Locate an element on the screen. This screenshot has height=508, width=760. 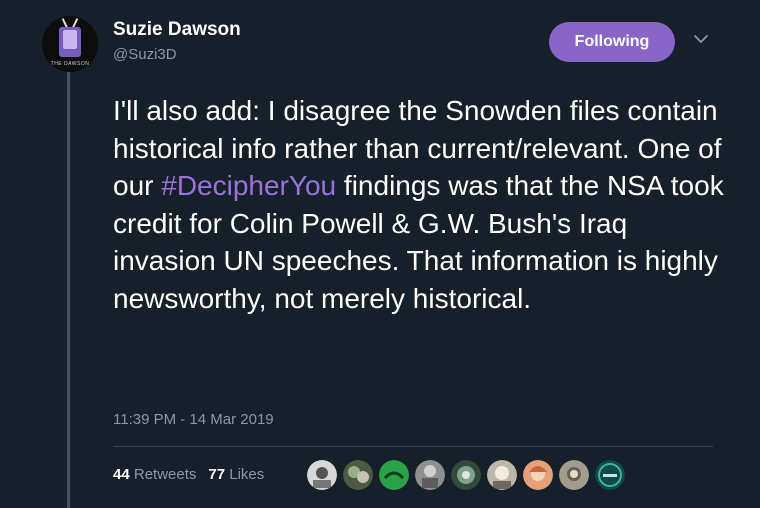
likes-label: Likes is located at coordinates (247, 474).